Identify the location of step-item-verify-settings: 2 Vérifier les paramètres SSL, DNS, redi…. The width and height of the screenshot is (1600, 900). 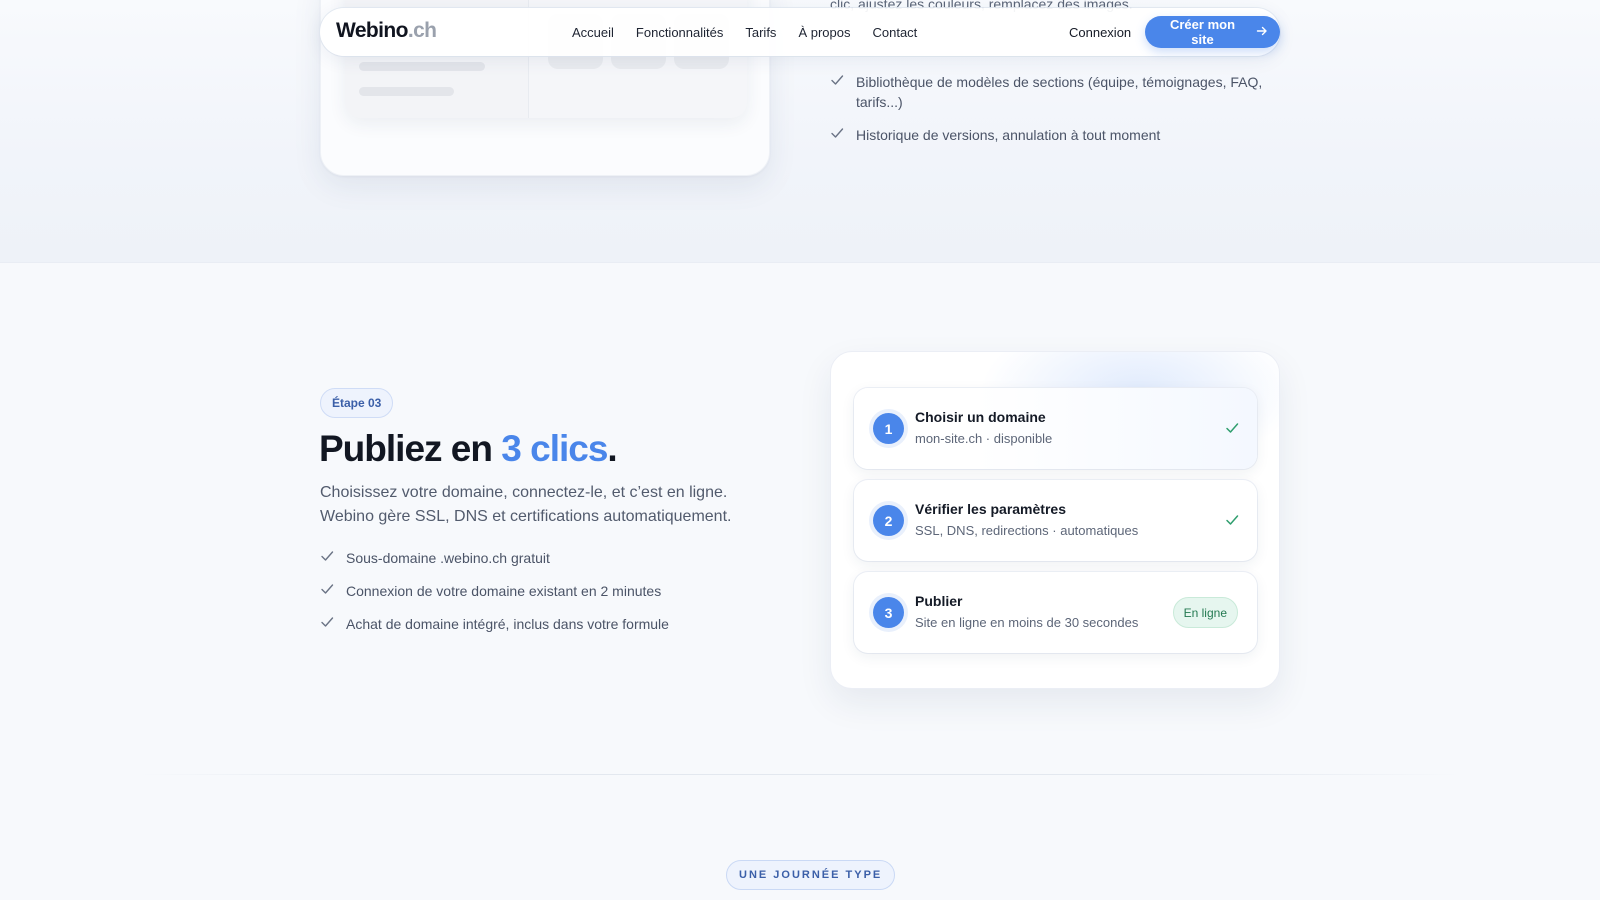
(1055, 520).